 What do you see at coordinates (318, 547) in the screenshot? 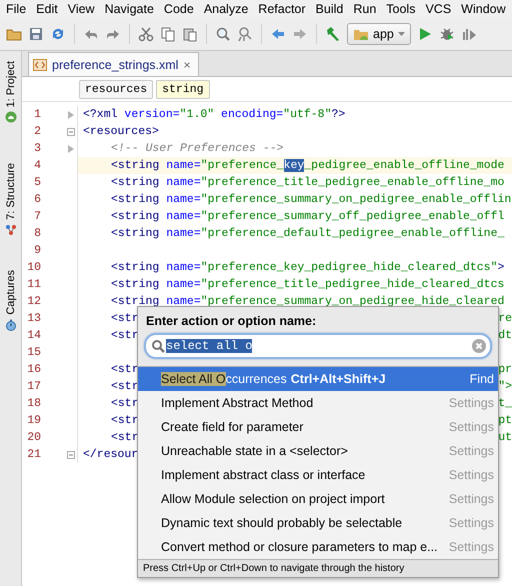
I see `action-item: Convert method or closure parameters to map e... Settings` at bounding box center [318, 547].